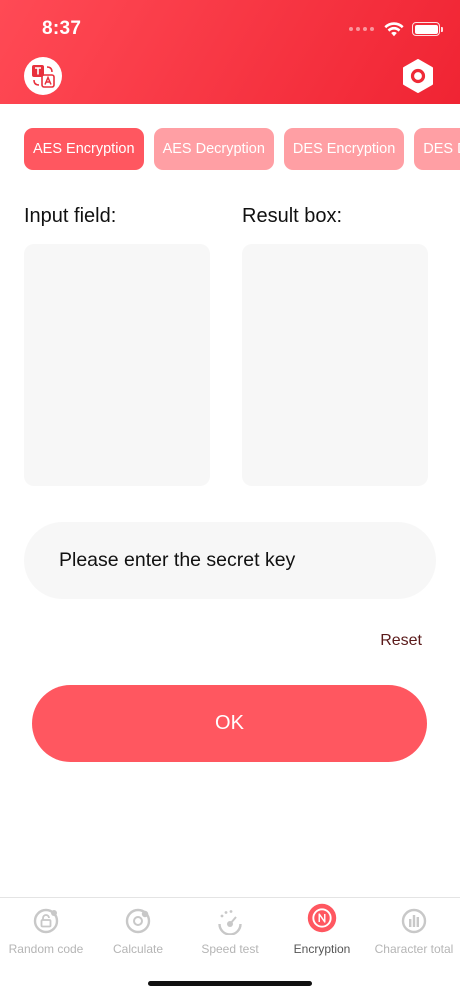 The height and width of the screenshot is (997, 460). What do you see at coordinates (46, 949) in the screenshot?
I see `nav-label: Random code` at bounding box center [46, 949].